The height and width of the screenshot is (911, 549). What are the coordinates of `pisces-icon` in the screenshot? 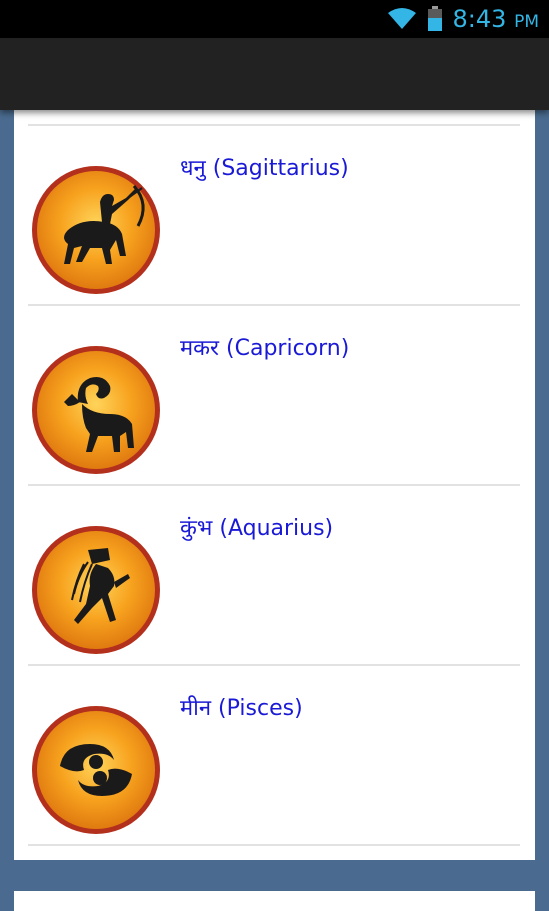 It's located at (96, 770).